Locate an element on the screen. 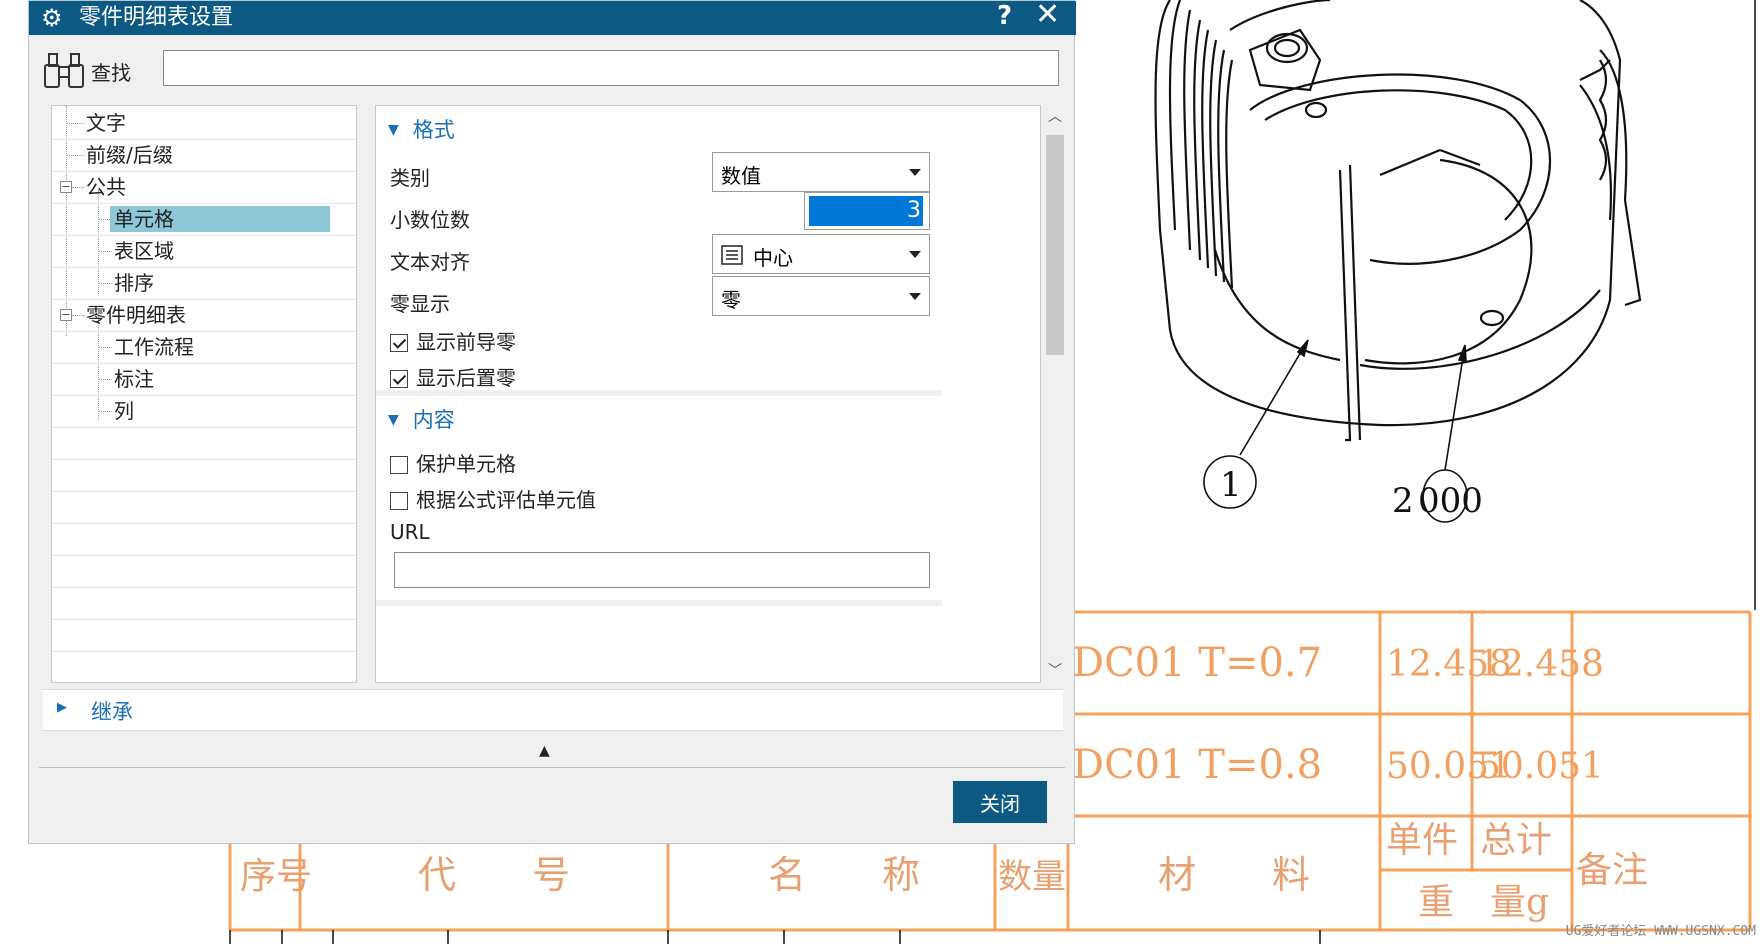  watermark: UG爱好者论坛 WWW.UGSNX.COM is located at coordinates (1660, 931).